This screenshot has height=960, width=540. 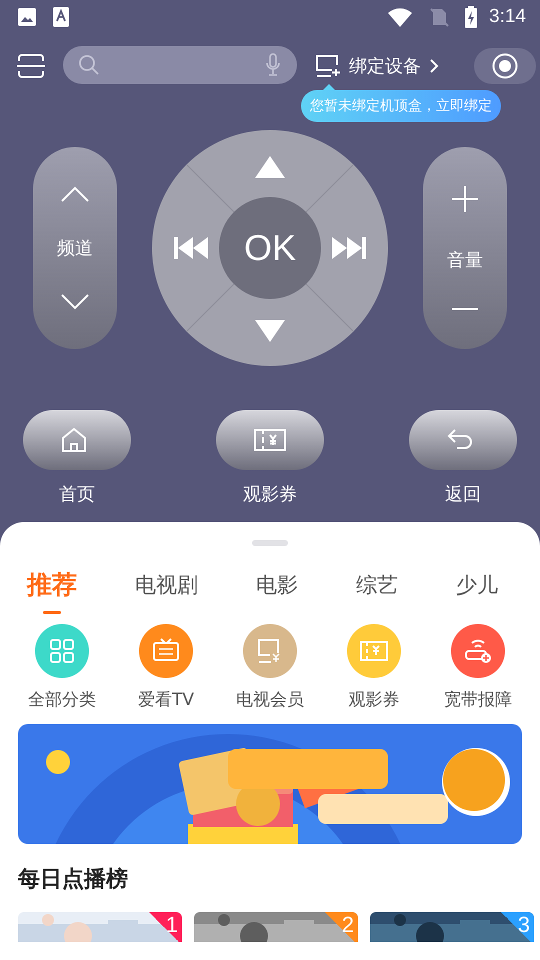 What do you see at coordinates (61, 17) in the screenshot?
I see `font-icon` at bounding box center [61, 17].